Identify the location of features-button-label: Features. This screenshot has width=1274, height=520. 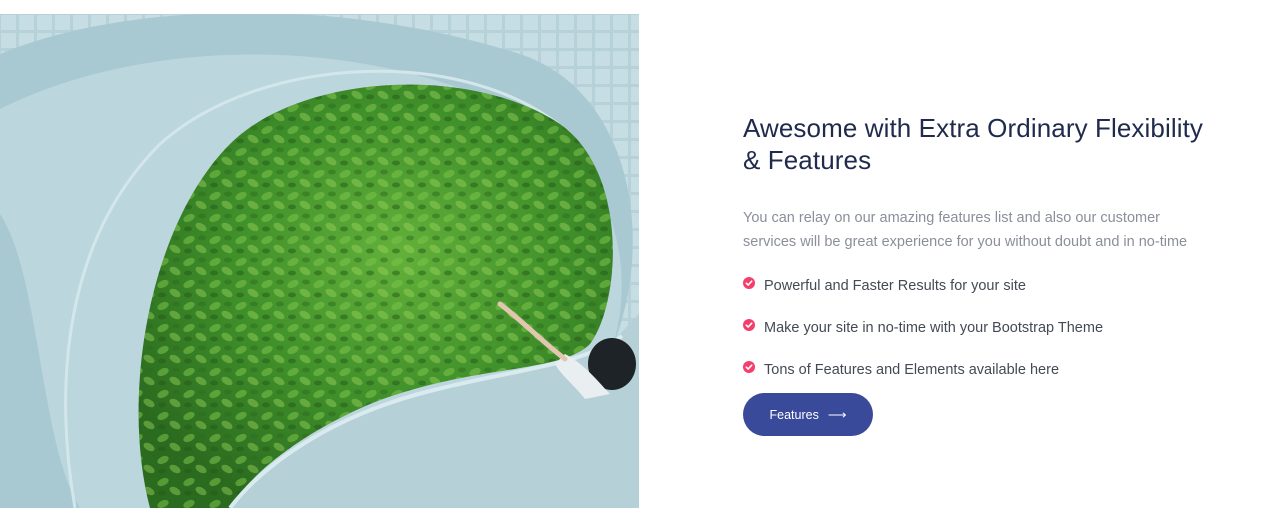
(794, 414).